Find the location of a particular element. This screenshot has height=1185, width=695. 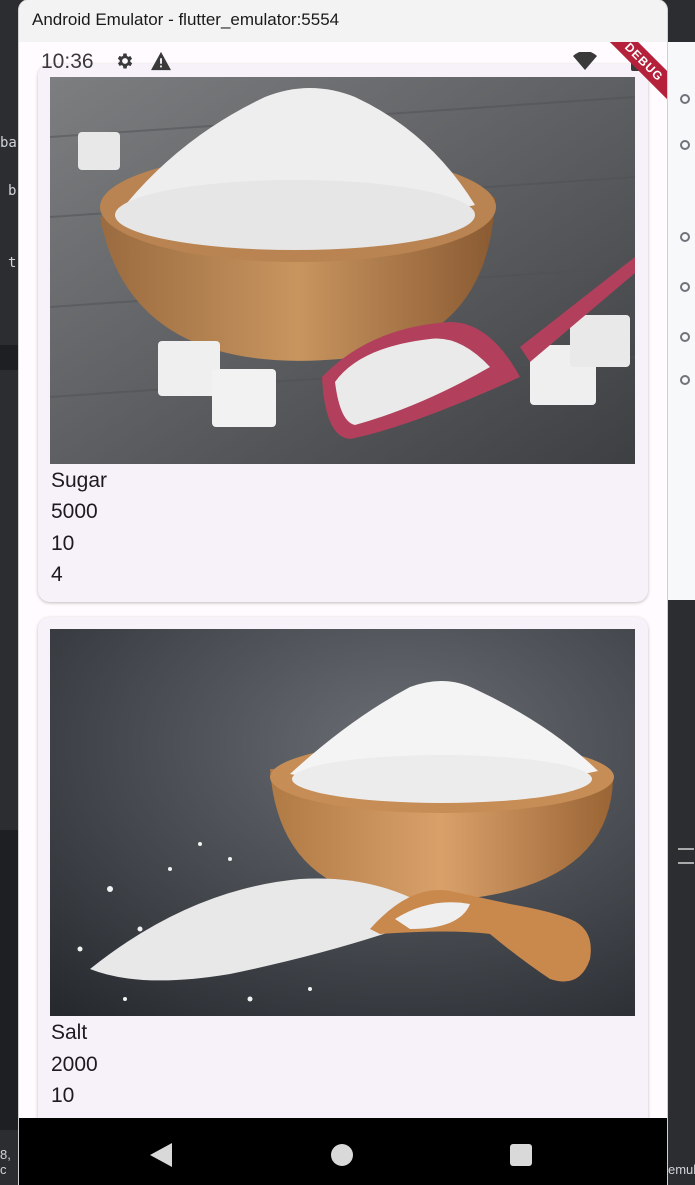

window-title: Android Emulator - flutter_emulator:5554 is located at coordinates (186, 19).